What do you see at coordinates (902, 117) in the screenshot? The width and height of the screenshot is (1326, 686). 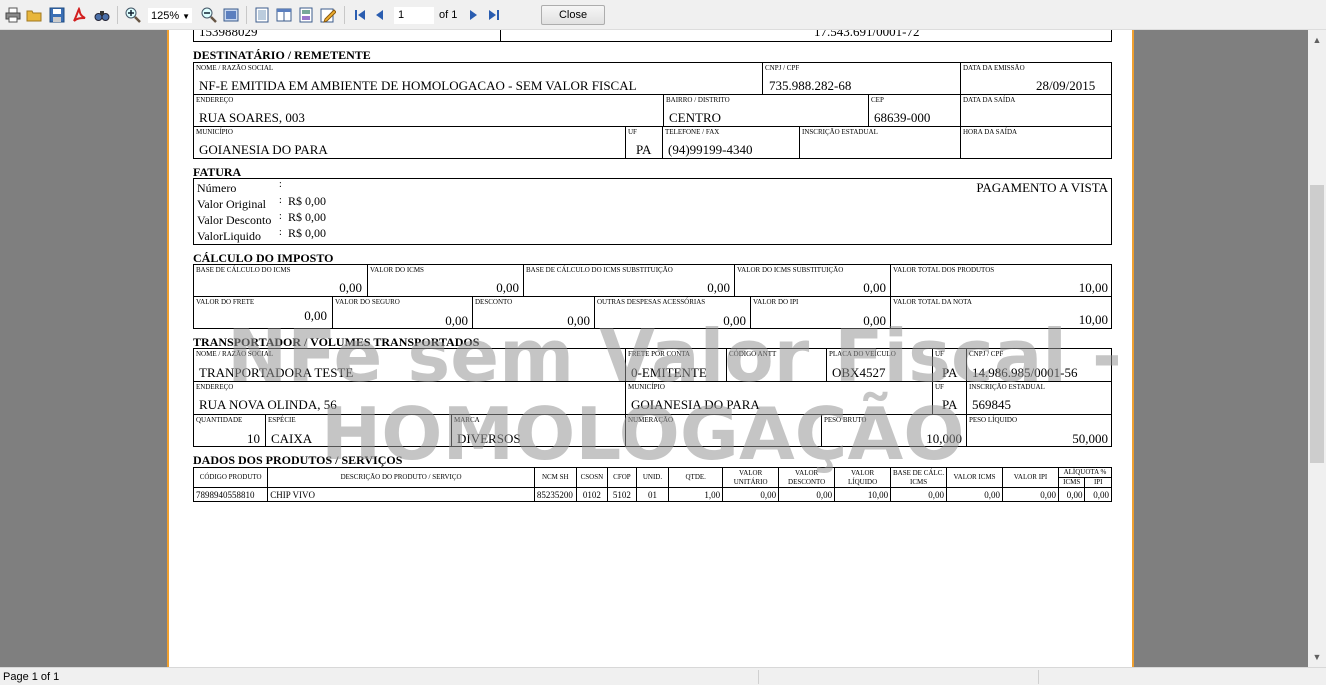 I see `cep-value: 68639-000` at bounding box center [902, 117].